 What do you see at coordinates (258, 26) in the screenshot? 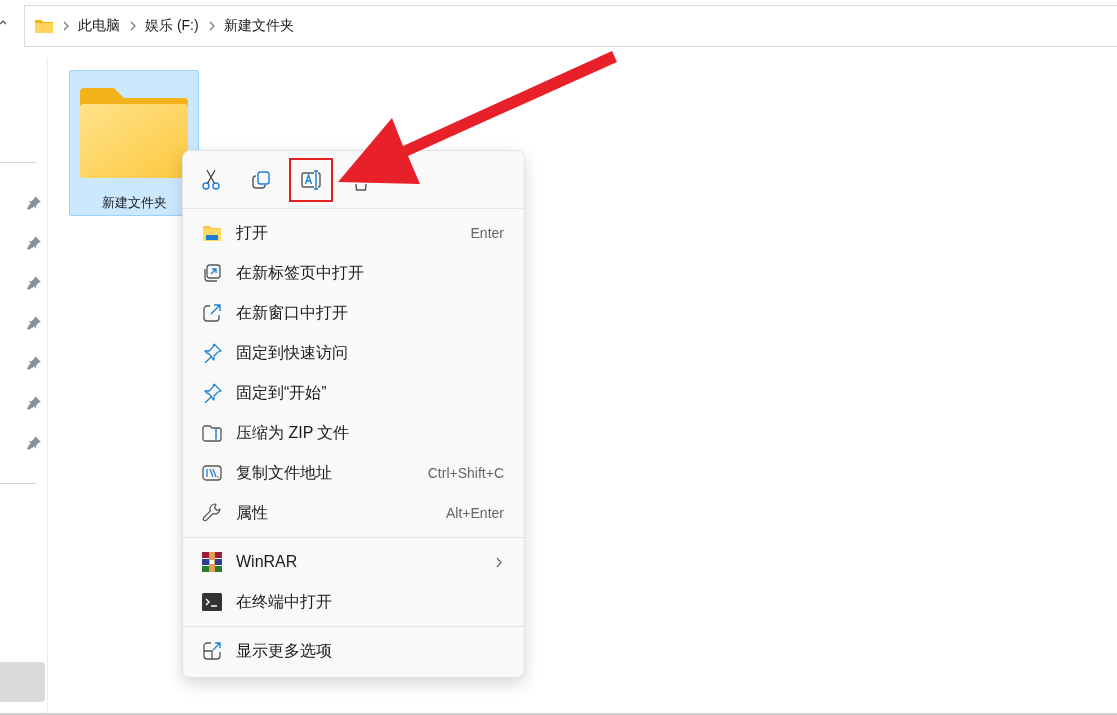
I see `breadcrumb-item: 新建文件夹` at bounding box center [258, 26].